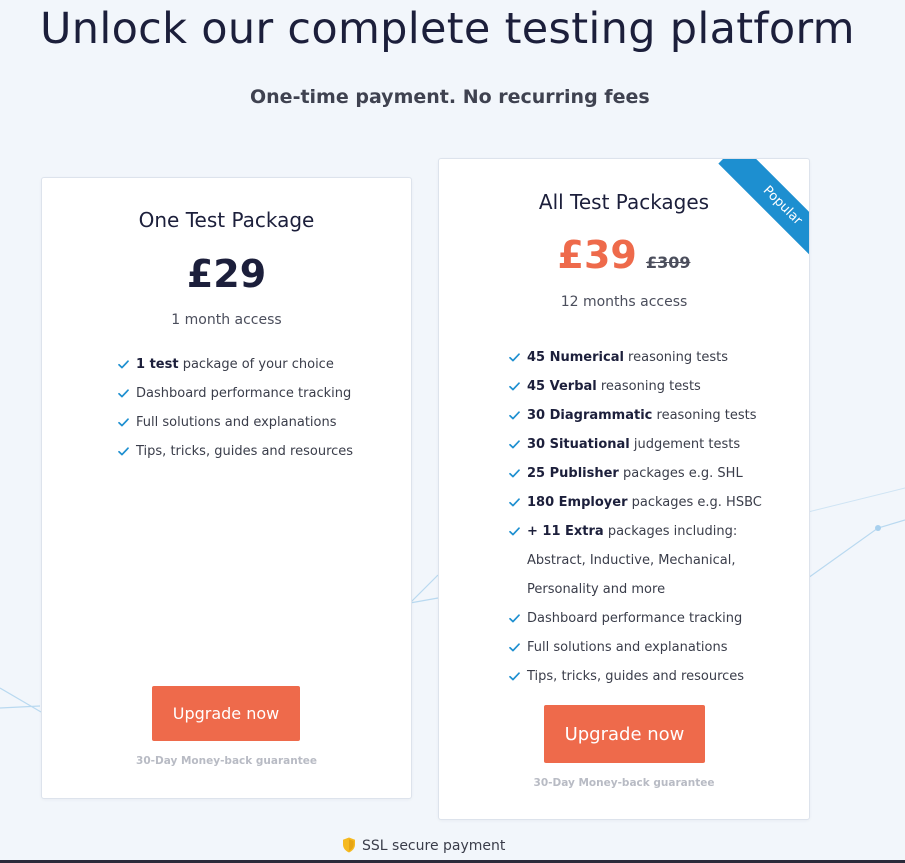 The image size is (905, 863). Describe the element at coordinates (590, 415) in the screenshot. I see `feature-highlight: 30 Diagrammatic` at that location.